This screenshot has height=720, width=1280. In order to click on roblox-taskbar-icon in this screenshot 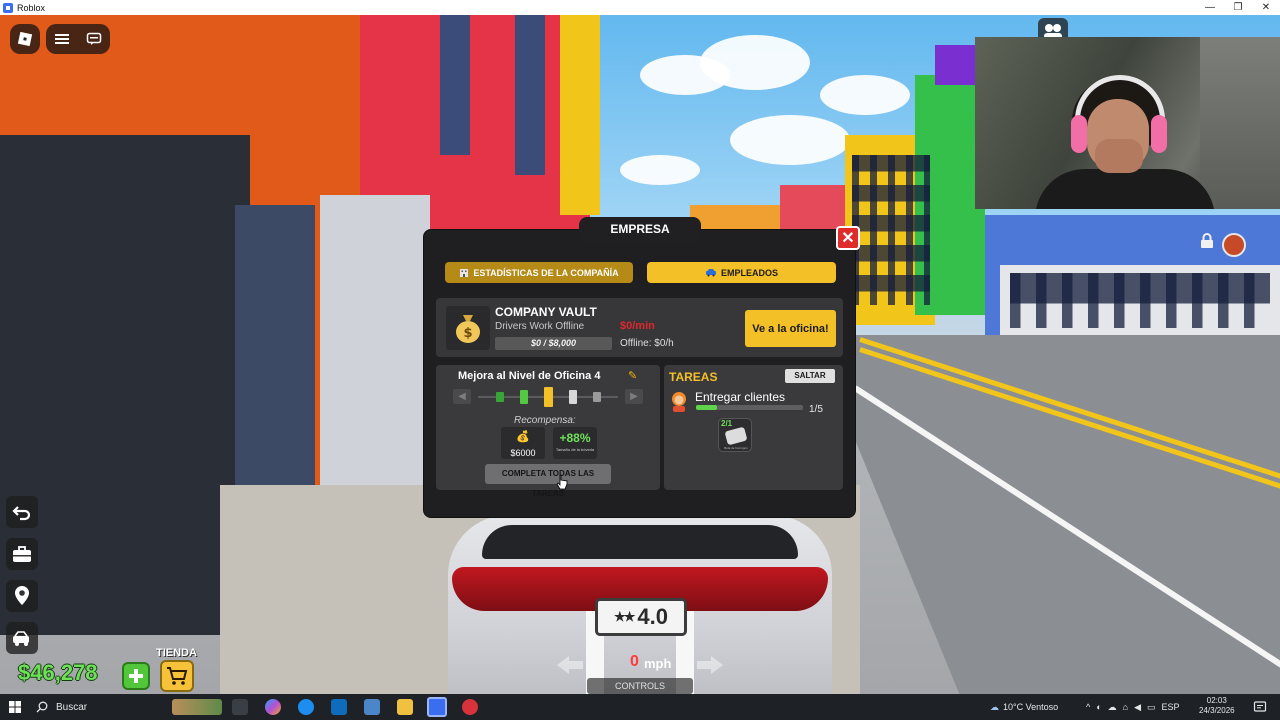, I will do `click(437, 707)`.